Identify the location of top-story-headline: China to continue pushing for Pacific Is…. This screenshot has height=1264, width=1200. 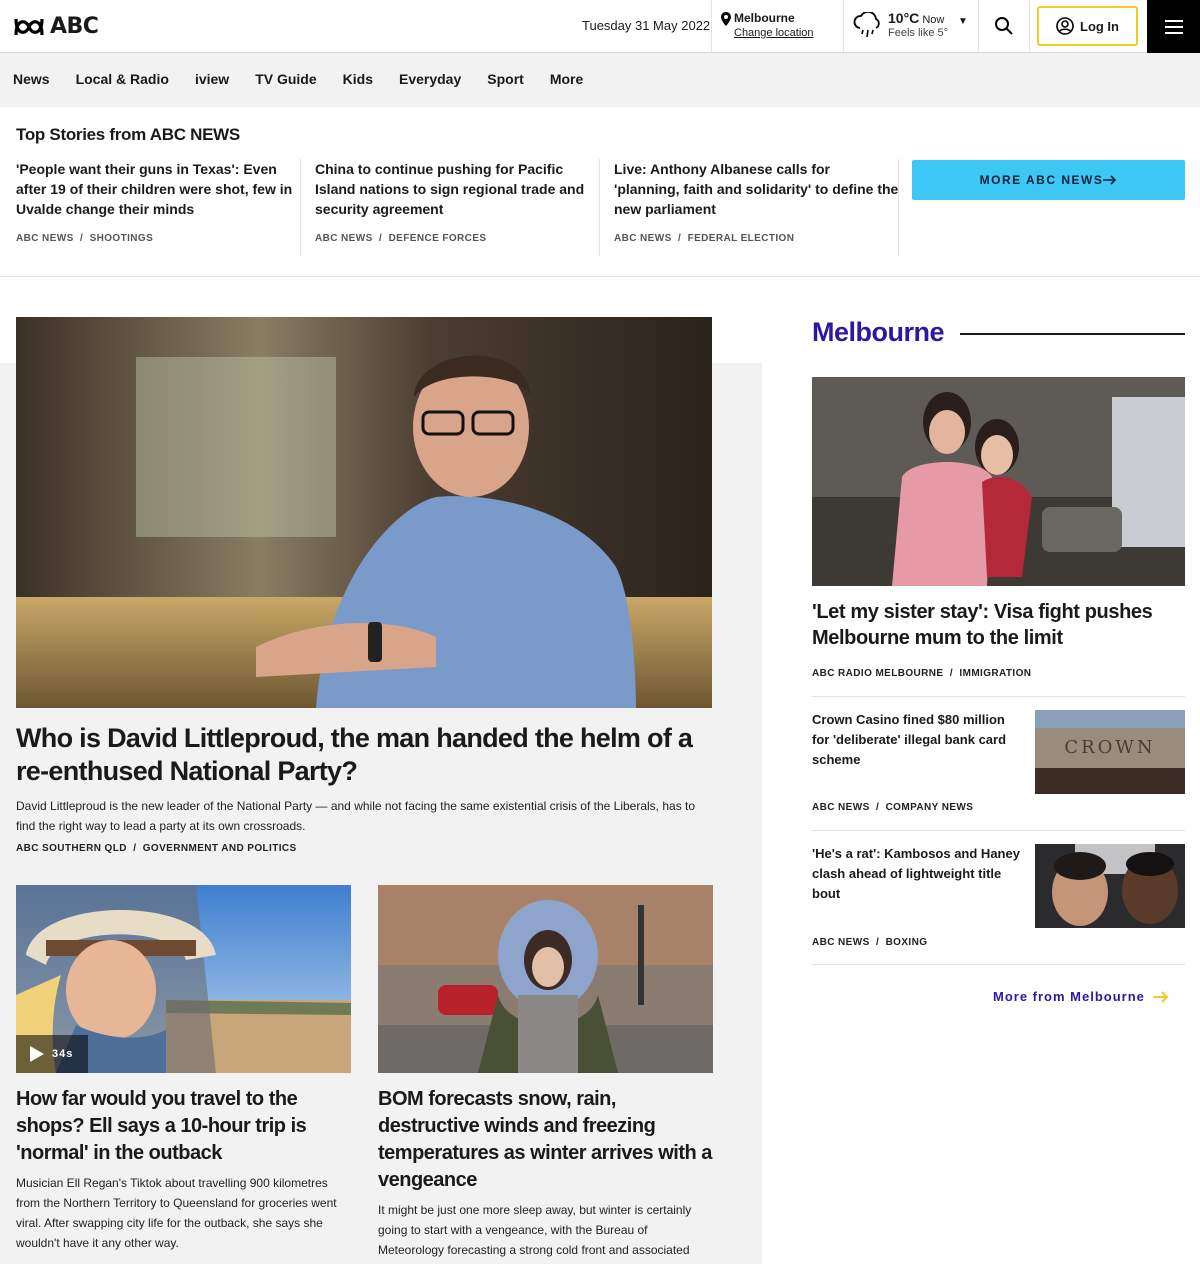
(457, 189).